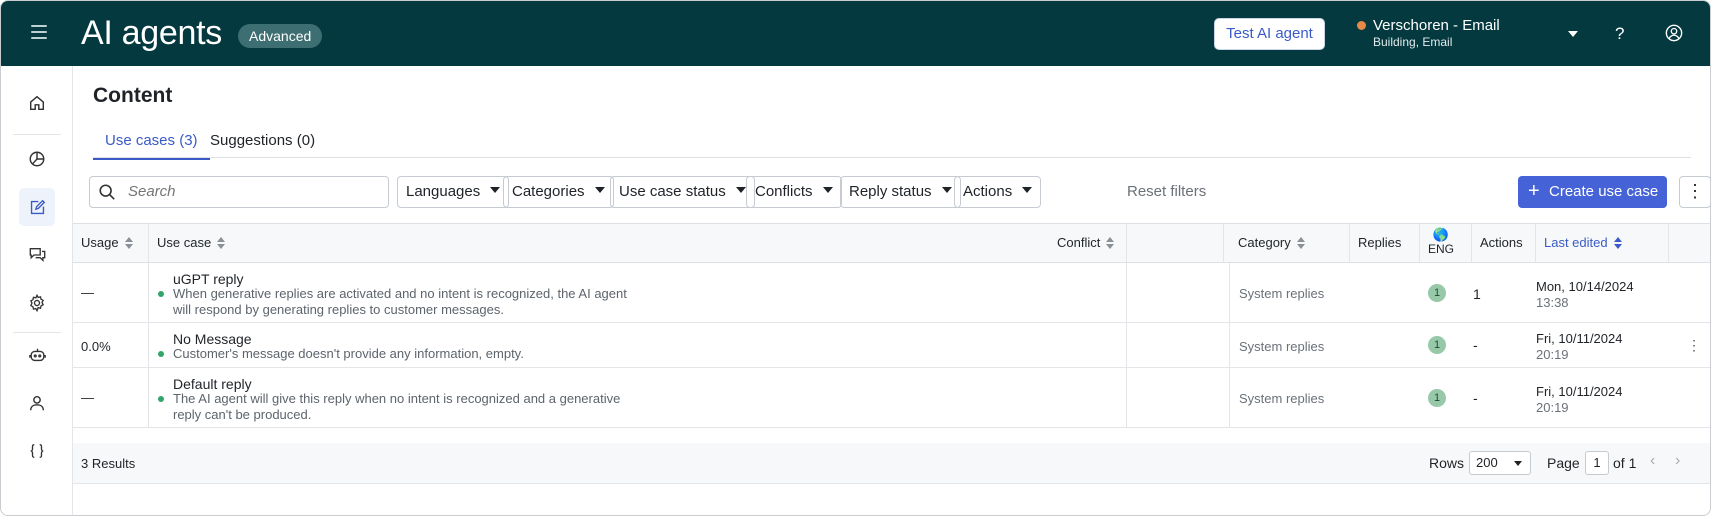 Image resolution: width=1711 pixels, height=516 pixels. I want to click on page-label: Page, so click(1563, 463).